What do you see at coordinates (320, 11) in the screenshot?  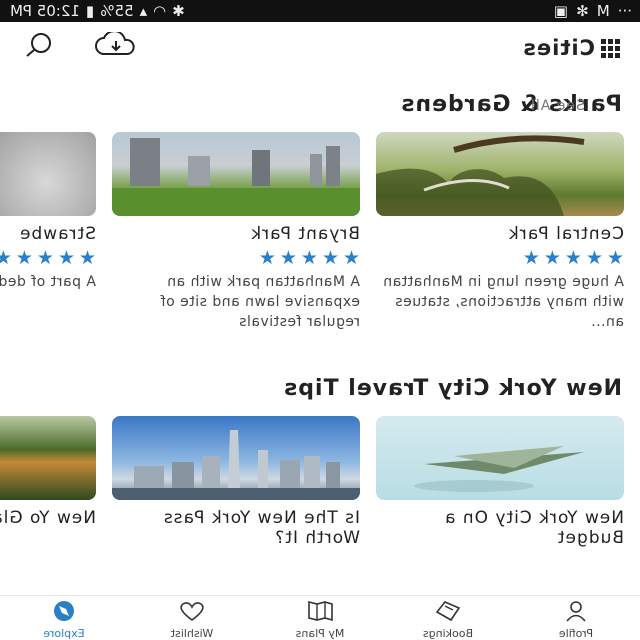 I see `status-bar: ··· M ✻ ▣ ✱ ◠ ▴ 55% ▮ 12:05 PM` at bounding box center [320, 11].